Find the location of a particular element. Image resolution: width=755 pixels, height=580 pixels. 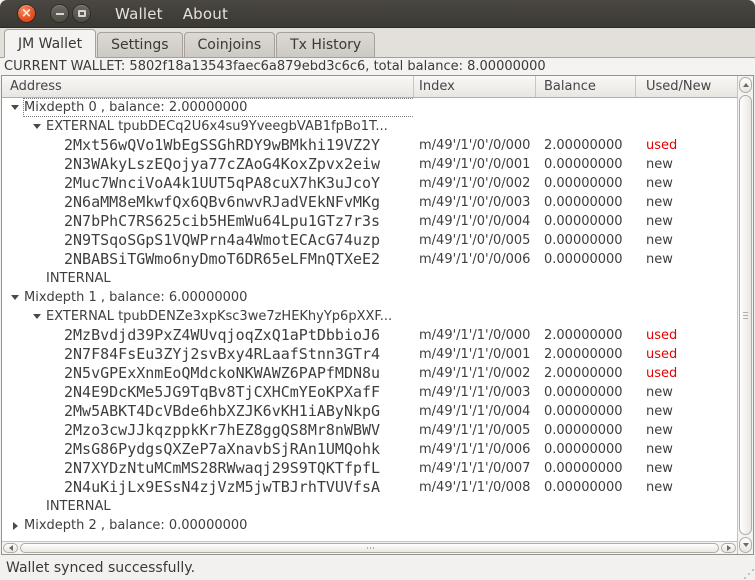

address-label: 2MzBvdjd39PxZ4WUvqjoqZxQ1aPtDbbioJ6 is located at coordinates (222, 335).